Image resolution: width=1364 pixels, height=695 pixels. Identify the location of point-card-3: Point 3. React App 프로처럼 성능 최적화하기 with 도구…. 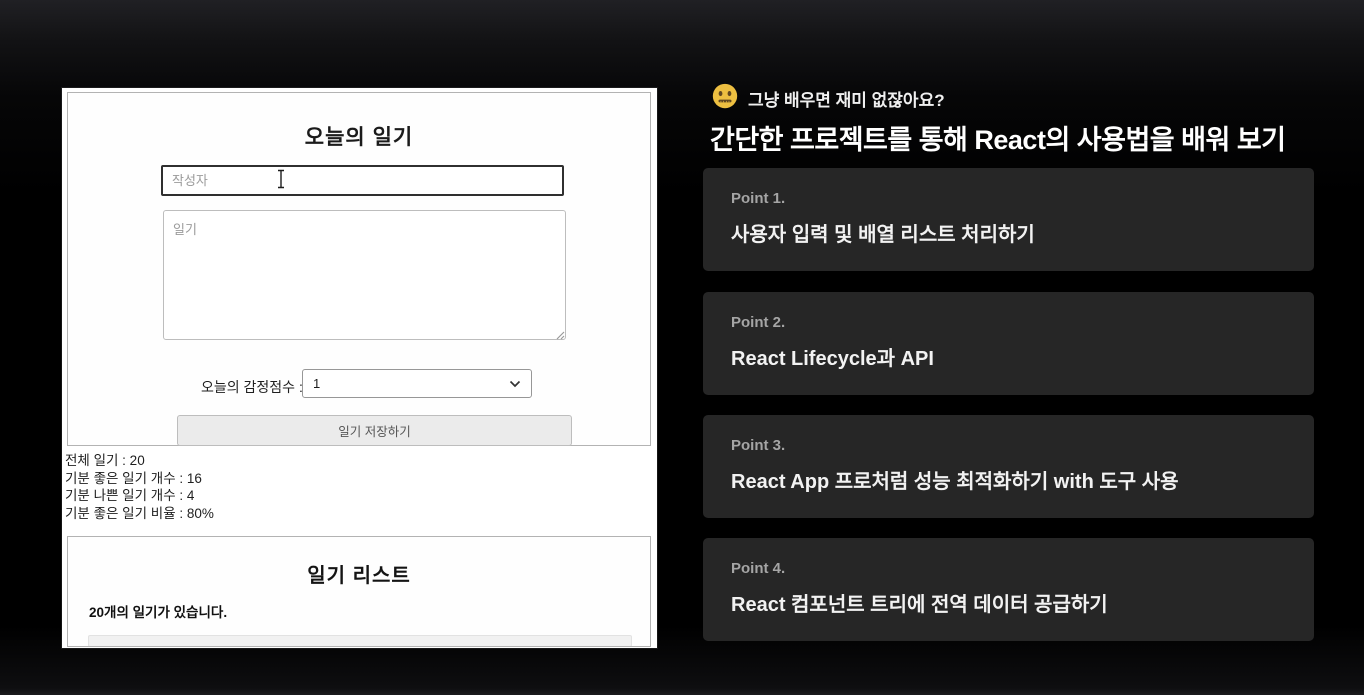
(1008, 466).